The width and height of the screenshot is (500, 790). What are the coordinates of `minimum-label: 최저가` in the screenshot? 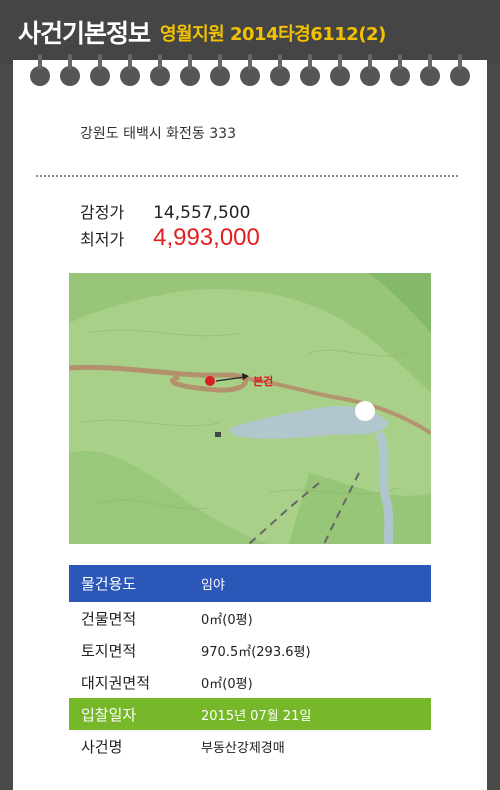 It's located at (102, 239).